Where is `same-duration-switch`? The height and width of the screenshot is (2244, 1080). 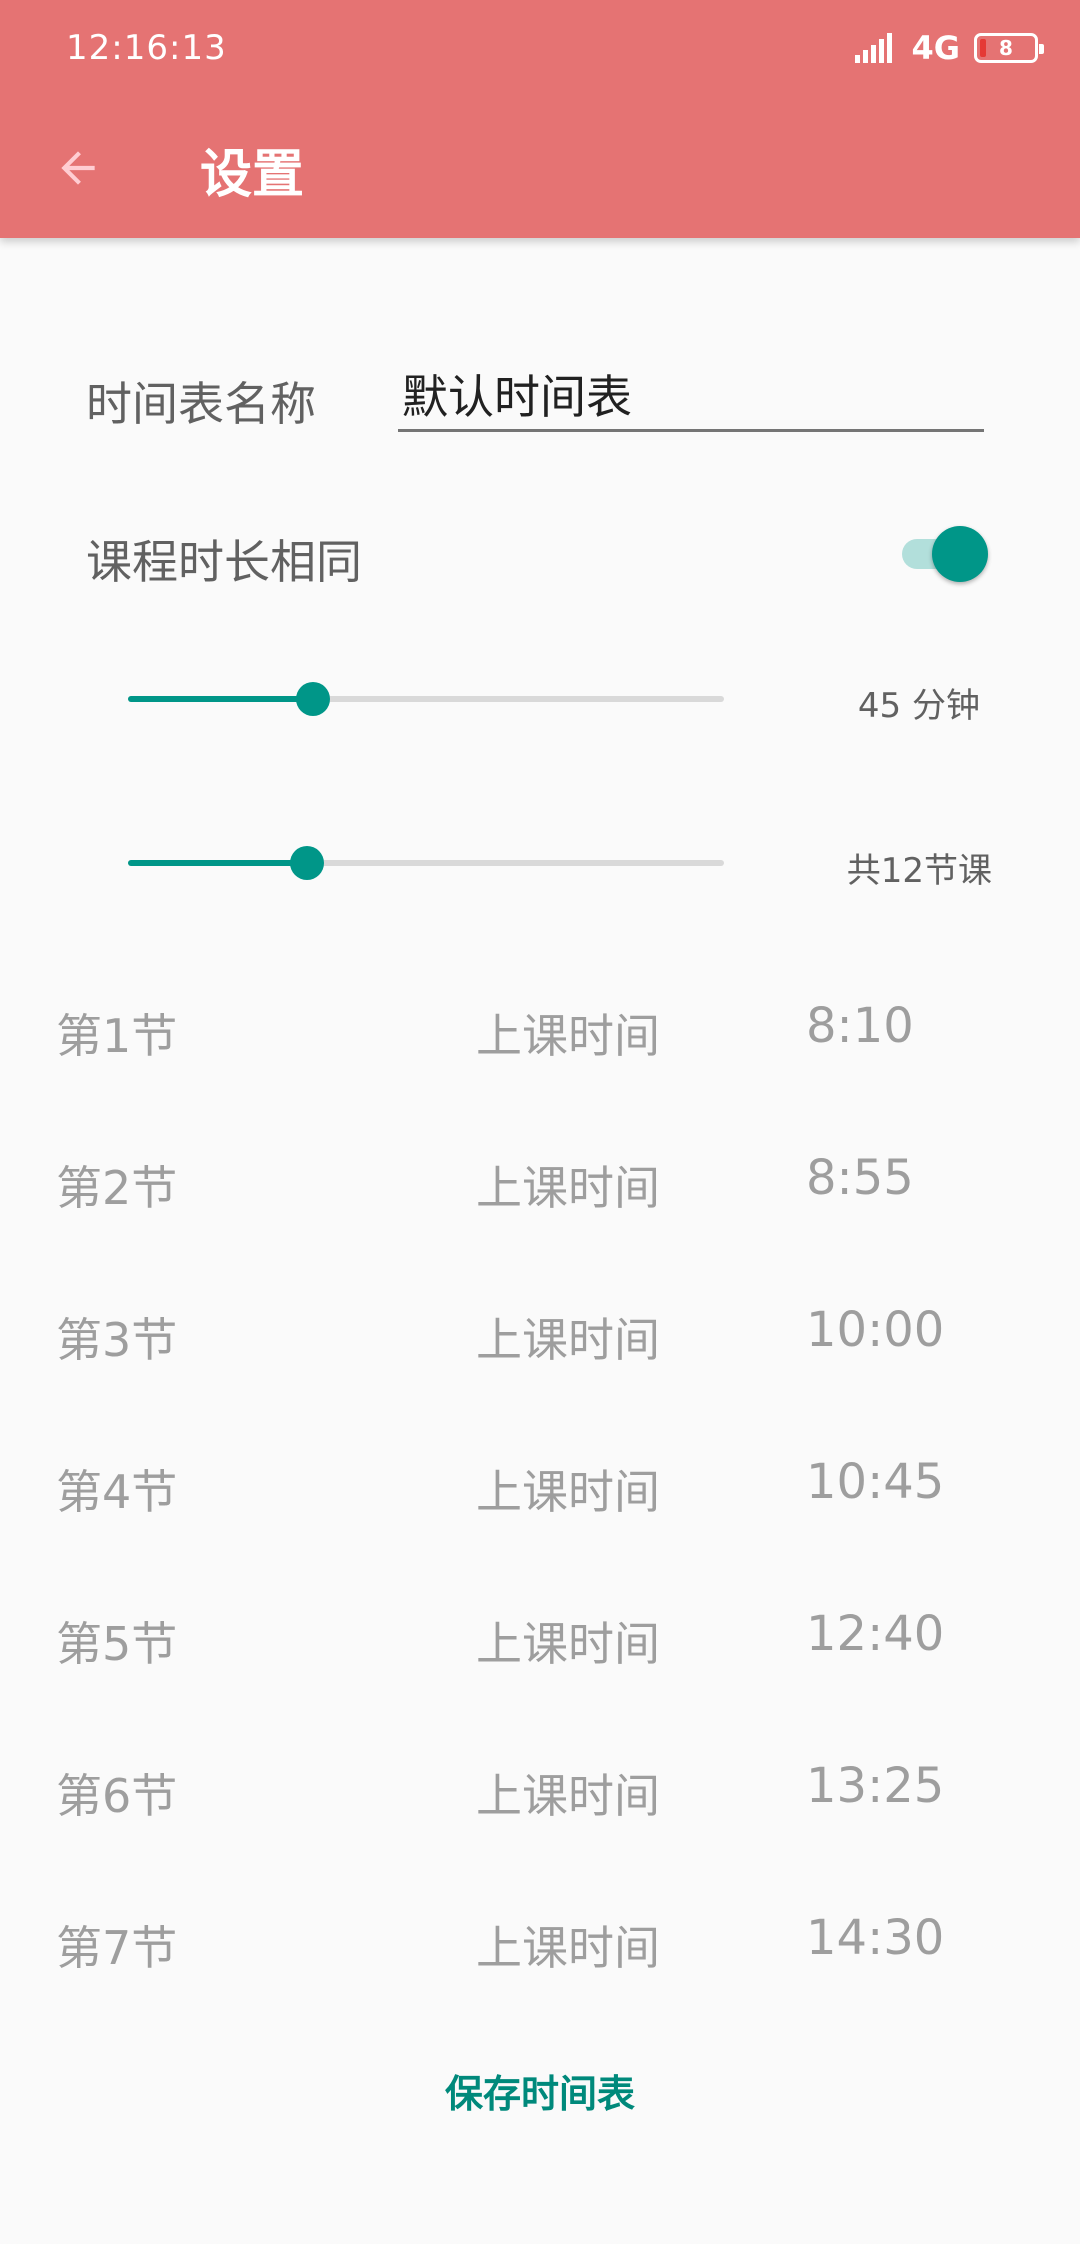
same-duration-switch is located at coordinates (945, 554).